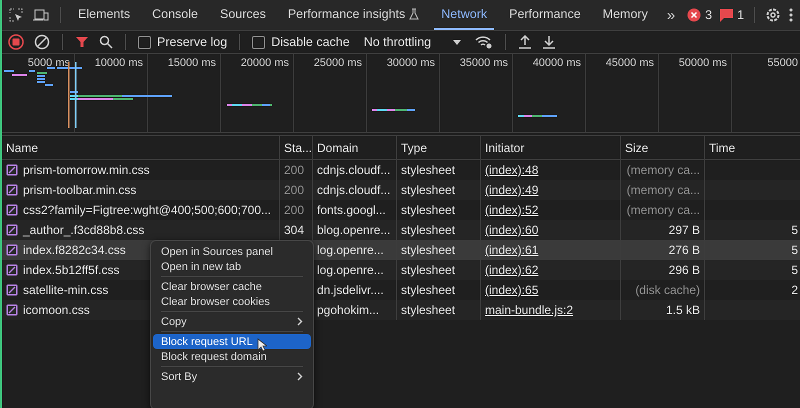  What do you see at coordinates (56, 310) in the screenshot?
I see `request-name: icomoon.css` at bounding box center [56, 310].